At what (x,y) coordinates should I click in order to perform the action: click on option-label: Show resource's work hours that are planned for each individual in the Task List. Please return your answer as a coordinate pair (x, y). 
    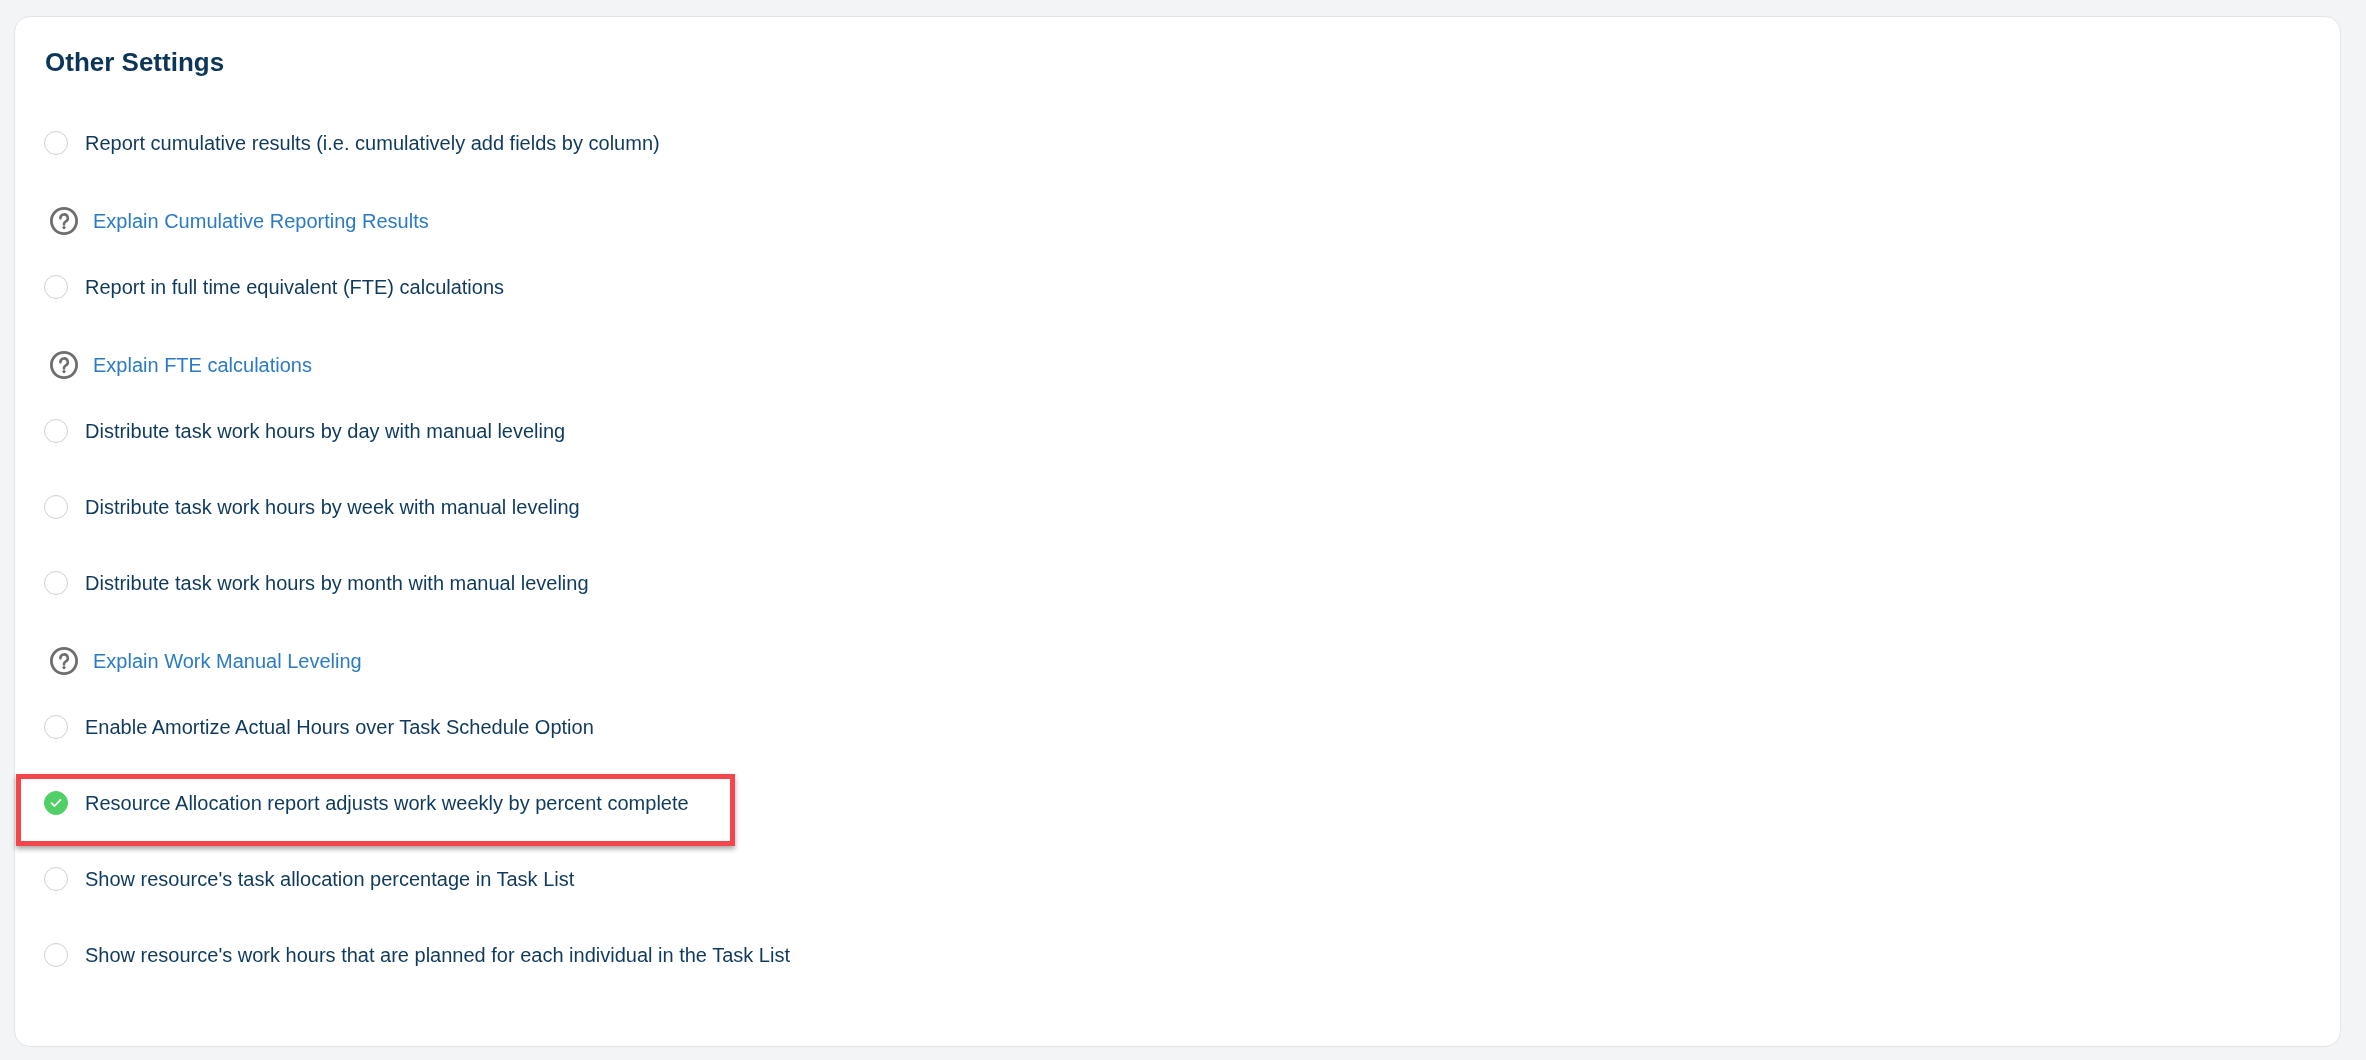
    Looking at the image, I should click on (437, 955).